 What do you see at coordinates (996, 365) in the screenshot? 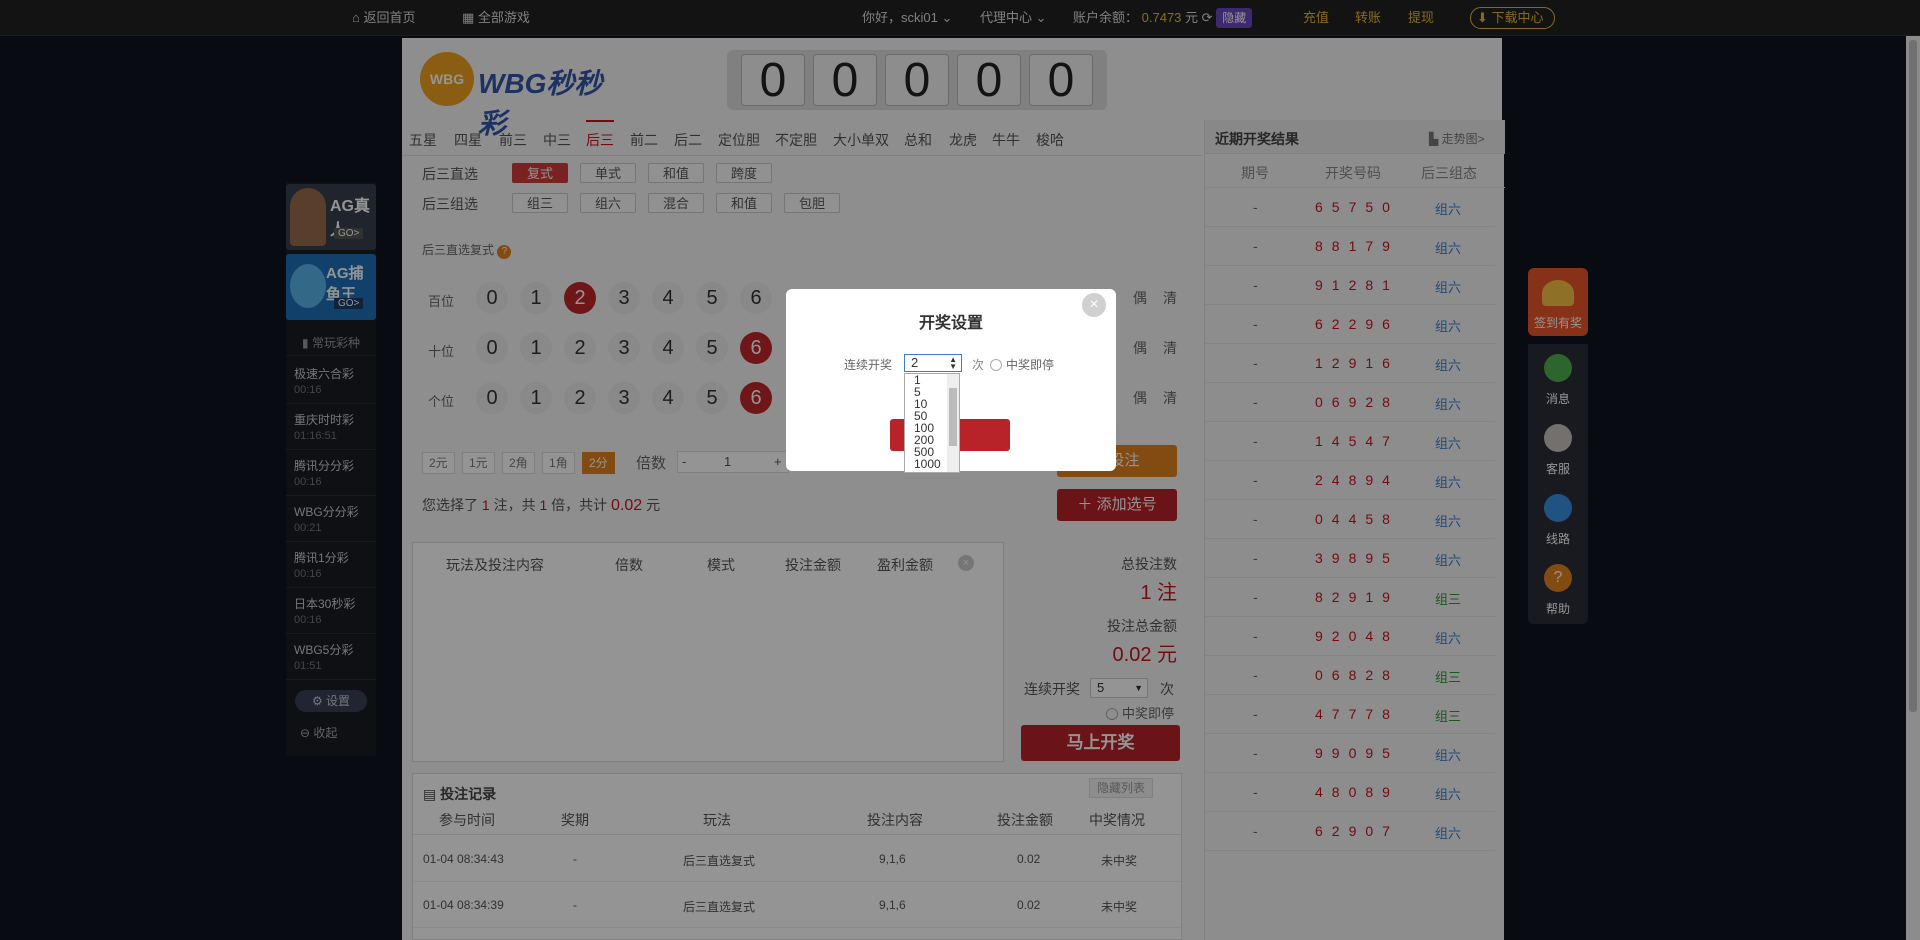
I see `radio-icon` at bounding box center [996, 365].